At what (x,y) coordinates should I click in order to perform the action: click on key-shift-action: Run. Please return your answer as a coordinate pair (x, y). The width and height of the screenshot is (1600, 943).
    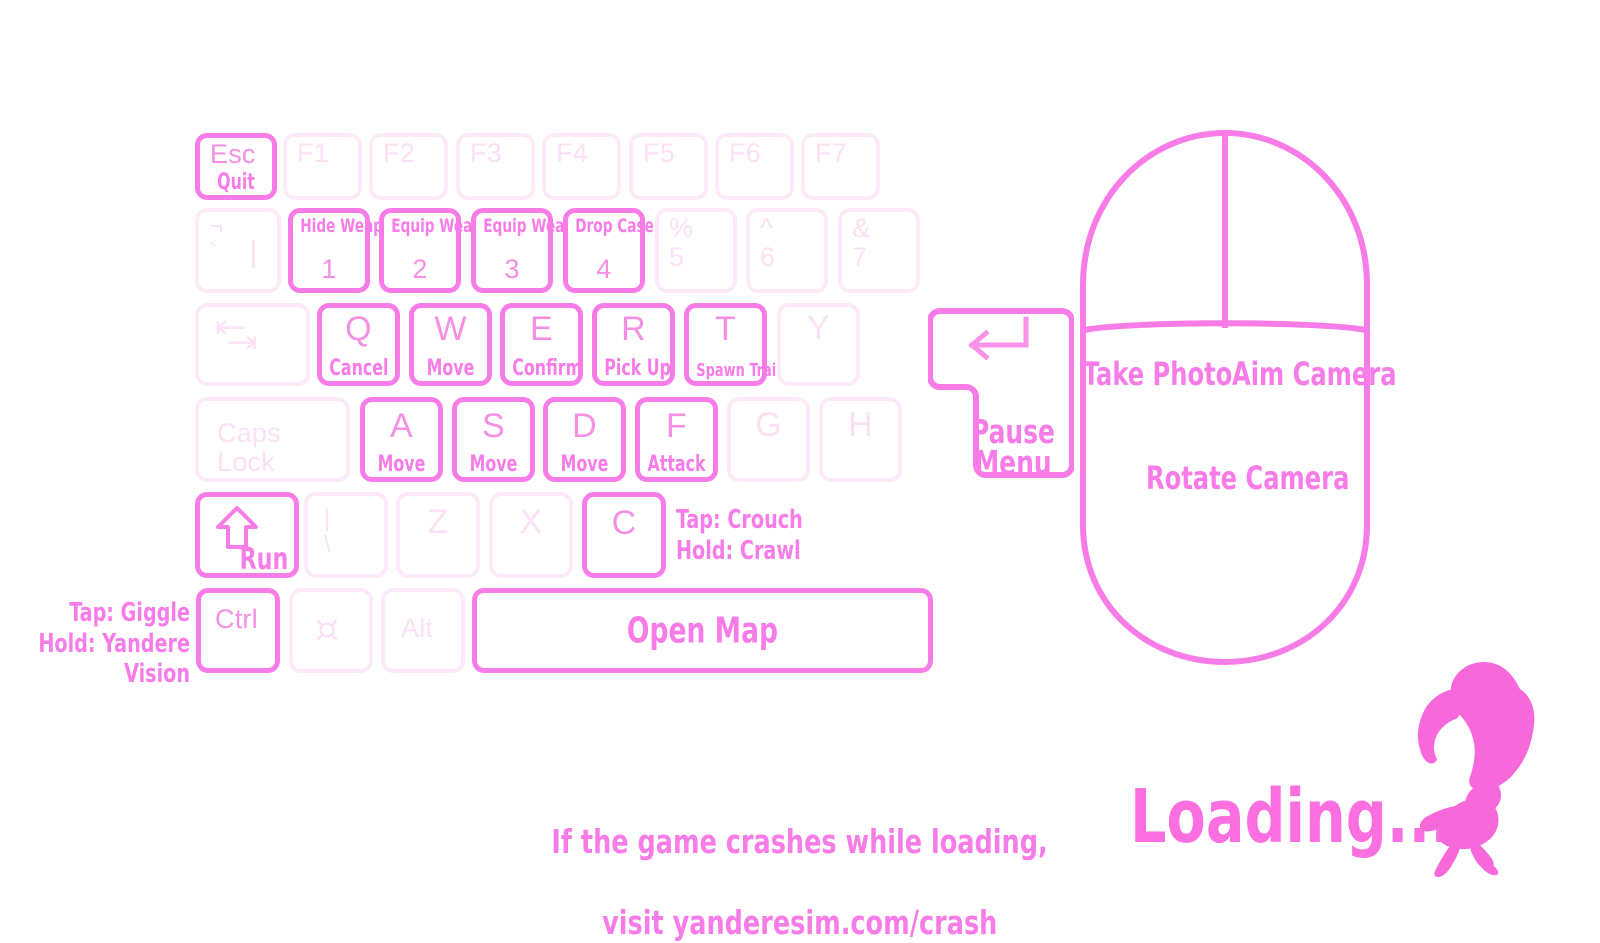
    Looking at the image, I should click on (263, 559).